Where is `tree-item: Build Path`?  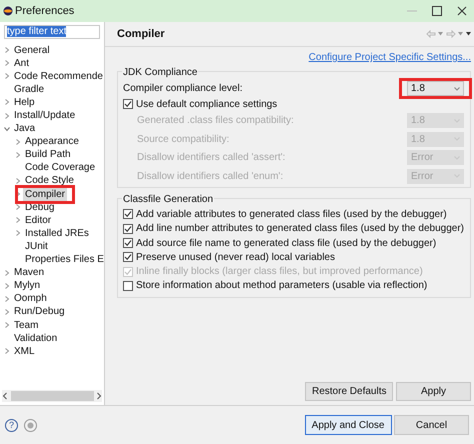
tree-item: Build Path is located at coordinates (48, 155).